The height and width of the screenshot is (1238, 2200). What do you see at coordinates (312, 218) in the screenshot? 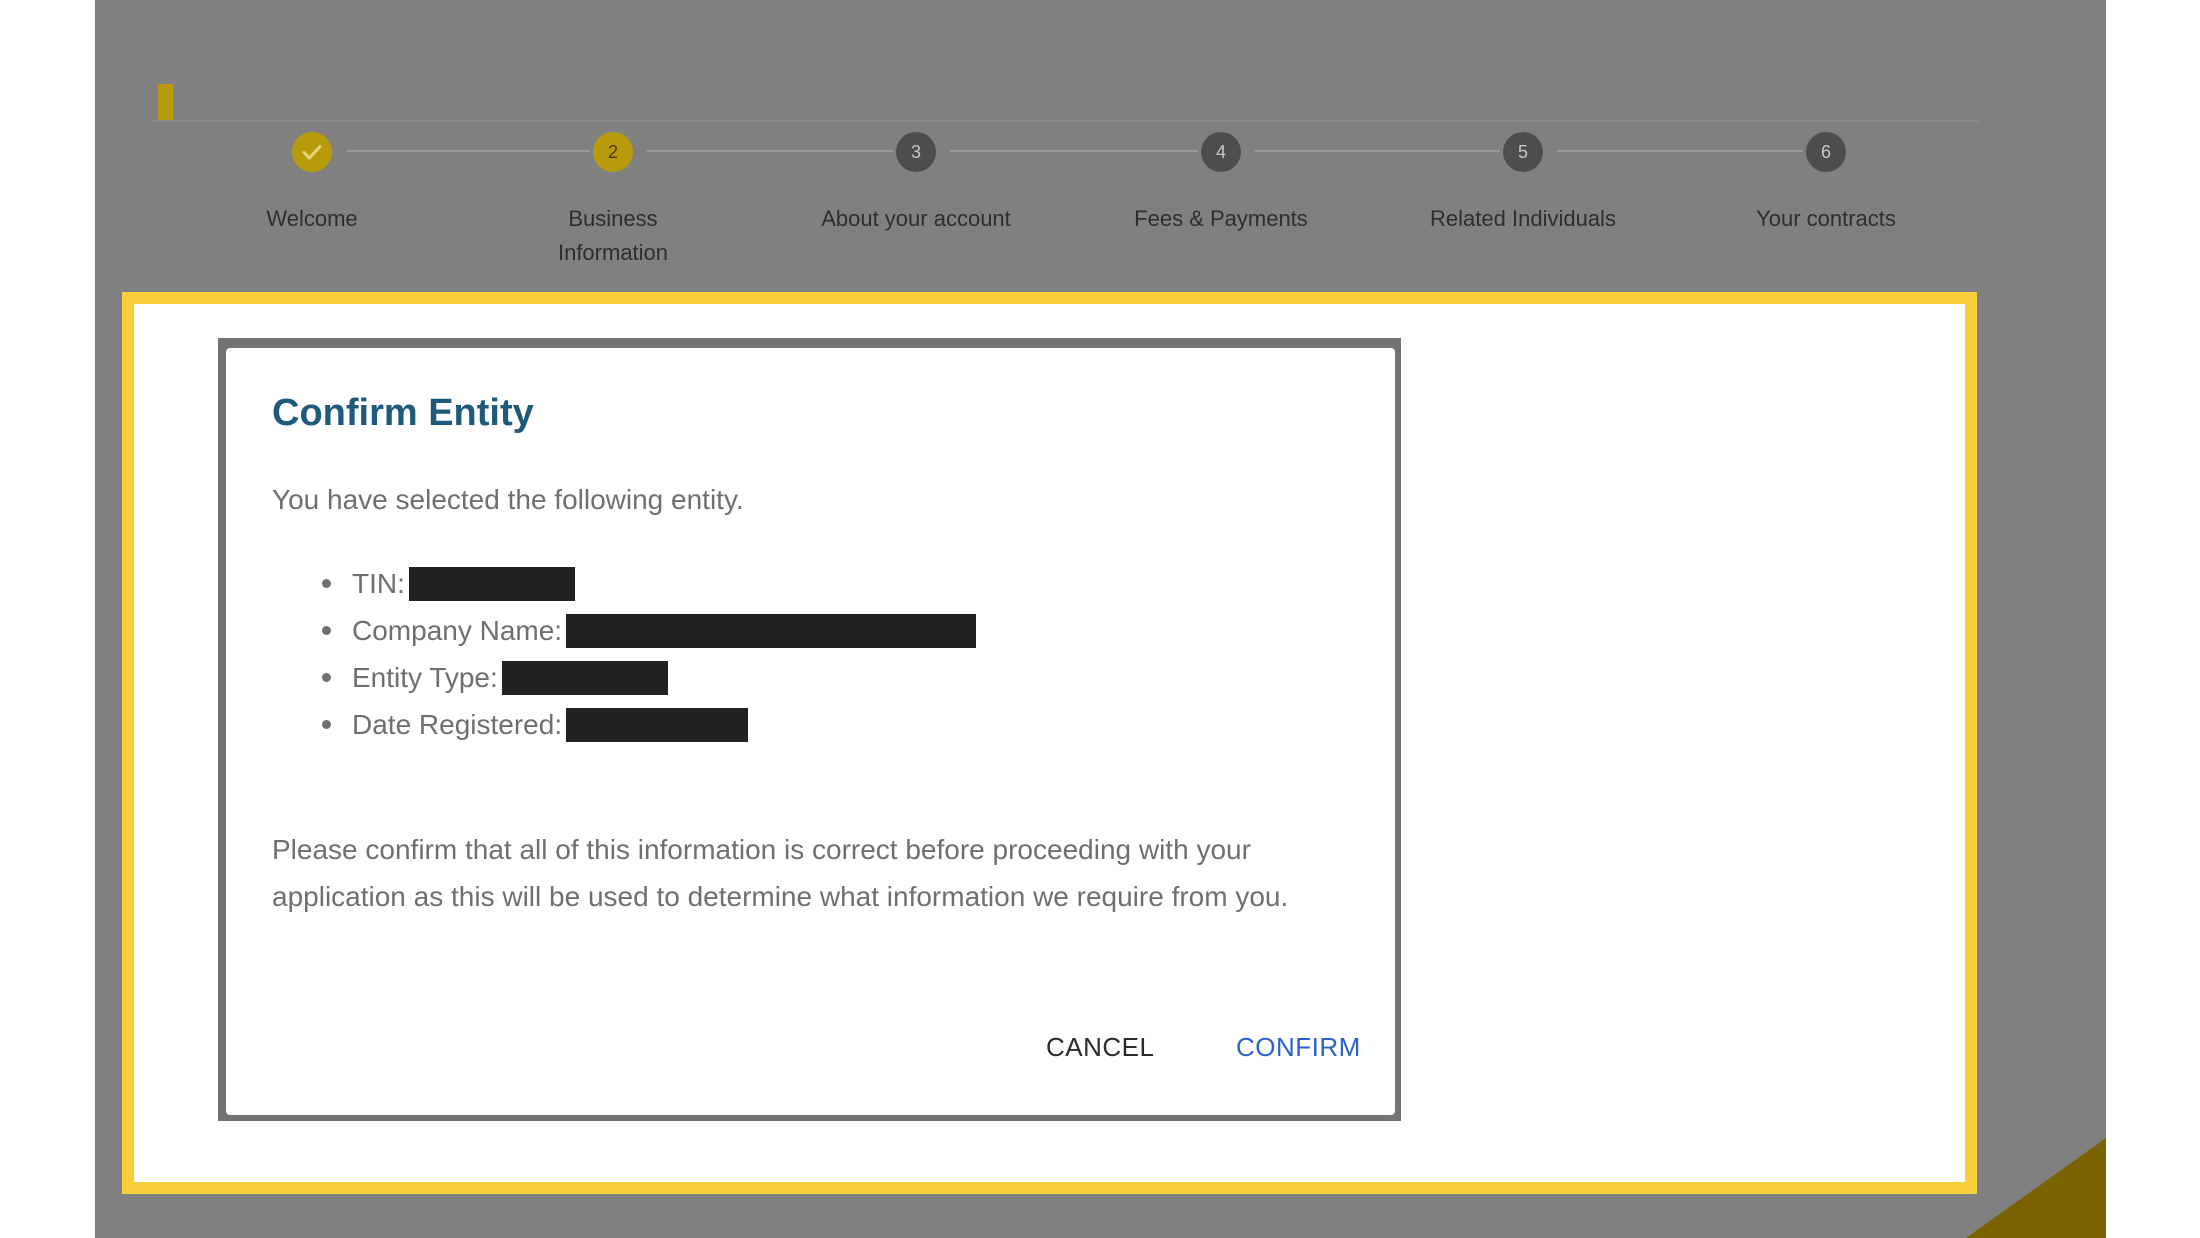
I see `step-1-label: Welcome` at bounding box center [312, 218].